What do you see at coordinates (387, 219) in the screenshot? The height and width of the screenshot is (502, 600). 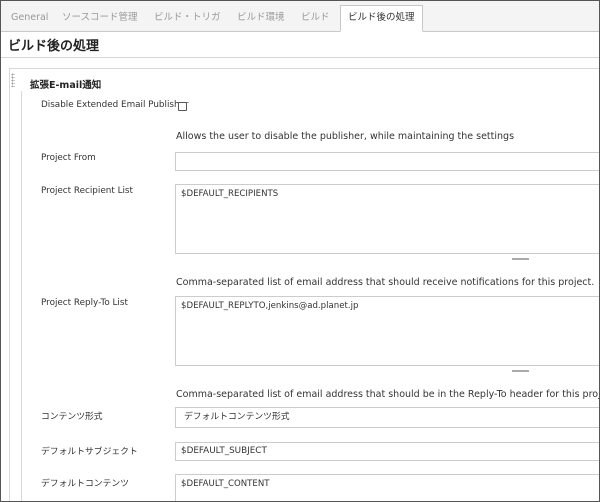 I see `project-recipient-list-textarea: $DEFAULT_RECIPIENTS` at bounding box center [387, 219].